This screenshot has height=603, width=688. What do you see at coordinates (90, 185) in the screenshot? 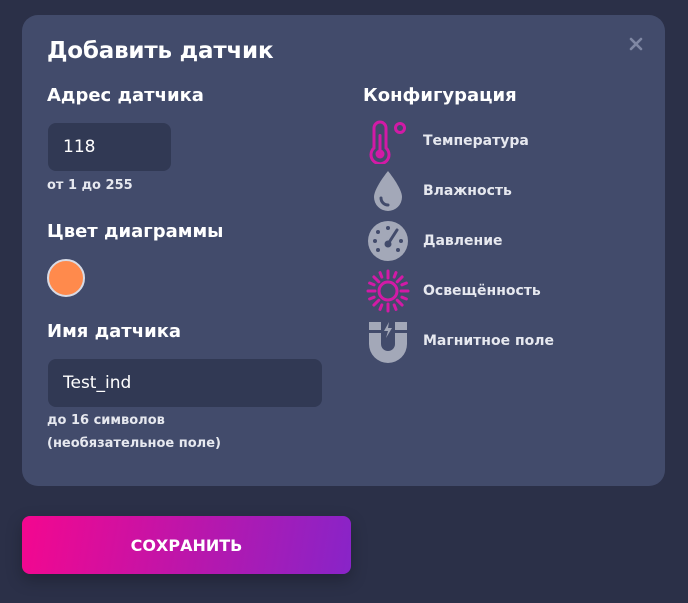
I see `address-hint: от 1 до 255` at bounding box center [90, 185].